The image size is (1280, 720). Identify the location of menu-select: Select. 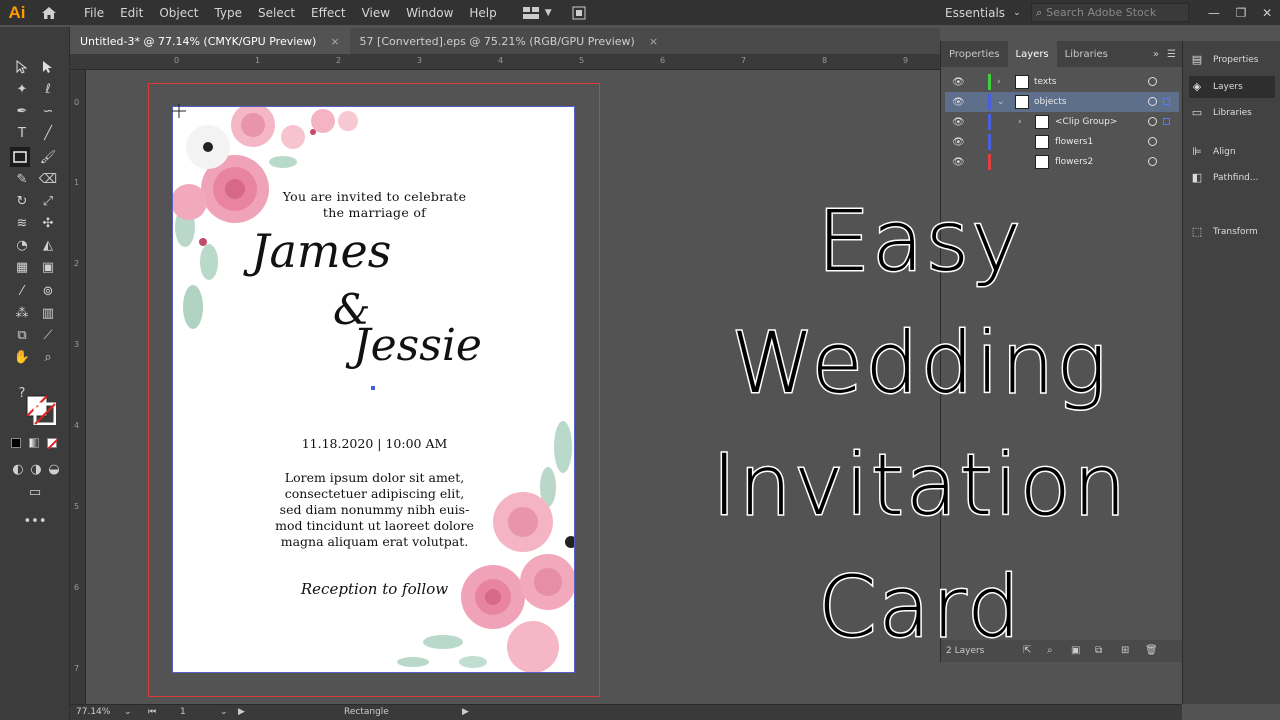
(276, 13).